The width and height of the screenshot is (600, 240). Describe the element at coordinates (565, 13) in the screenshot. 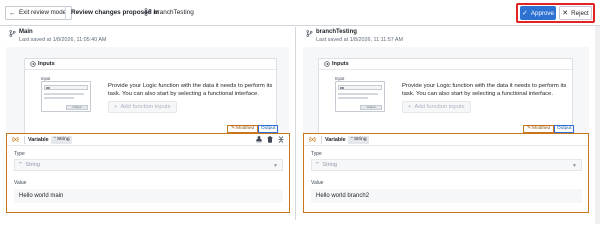

I see `close-icon: ✕` at that location.